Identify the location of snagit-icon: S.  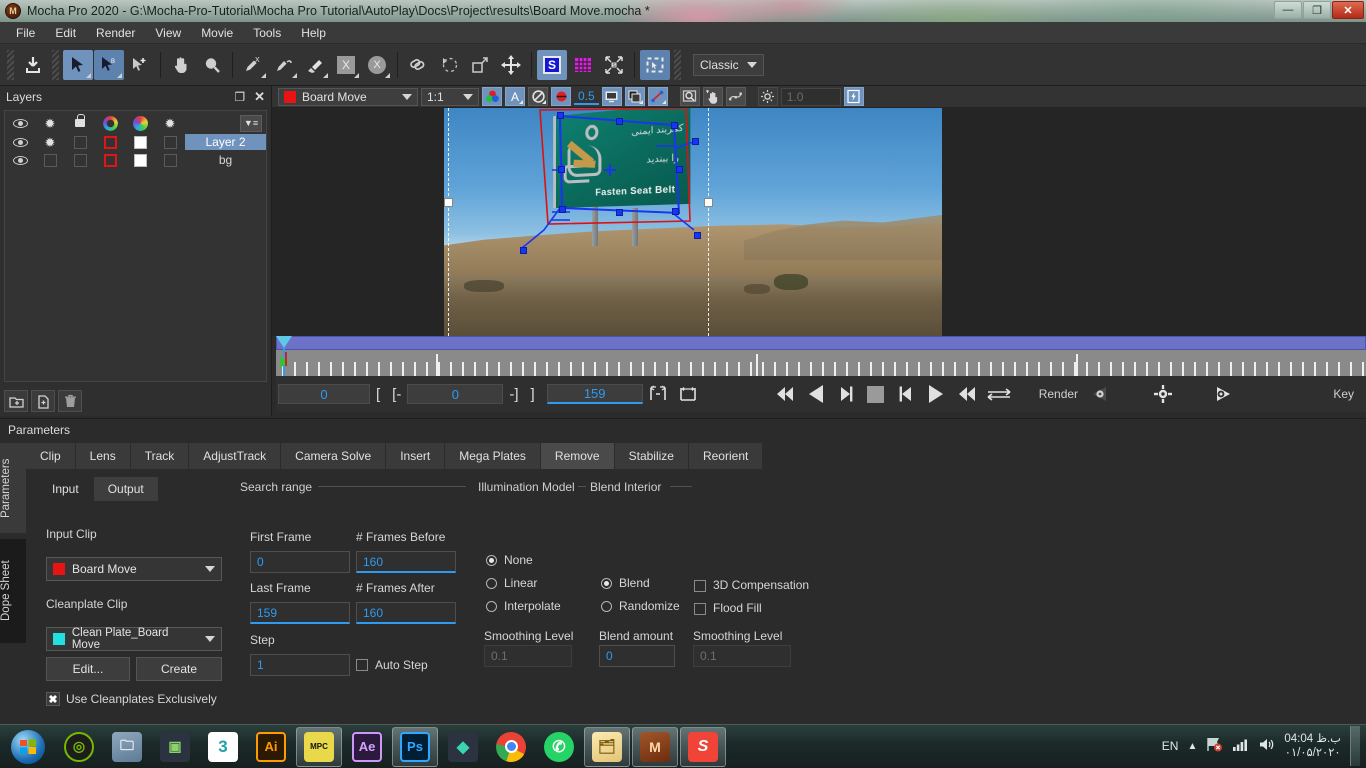
(703, 746).